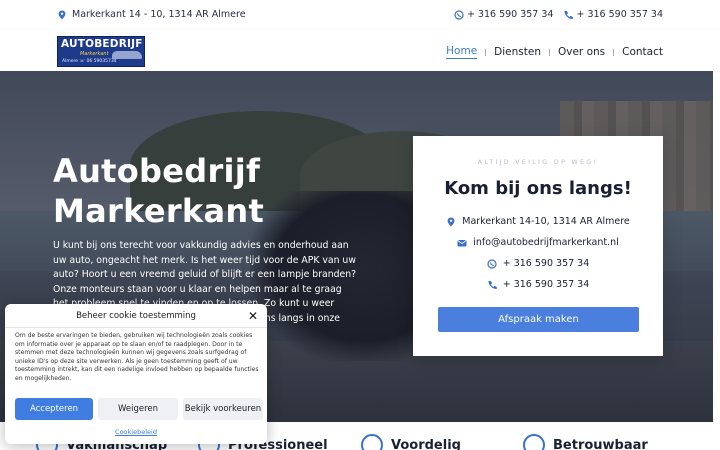  I want to click on card-whatsapp: + 316 590 357 34, so click(538, 263).